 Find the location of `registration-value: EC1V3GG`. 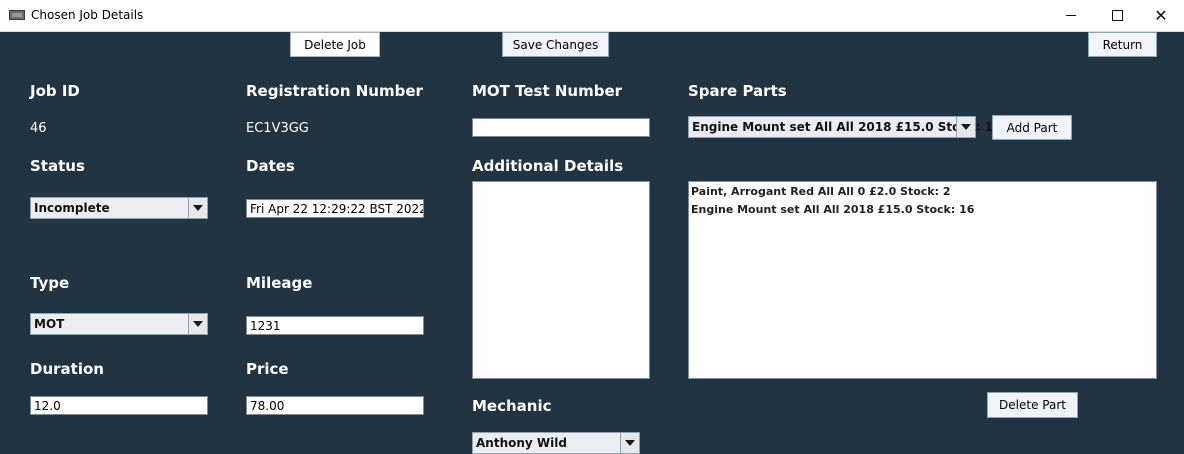

registration-value: EC1V3GG is located at coordinates (277, 128).